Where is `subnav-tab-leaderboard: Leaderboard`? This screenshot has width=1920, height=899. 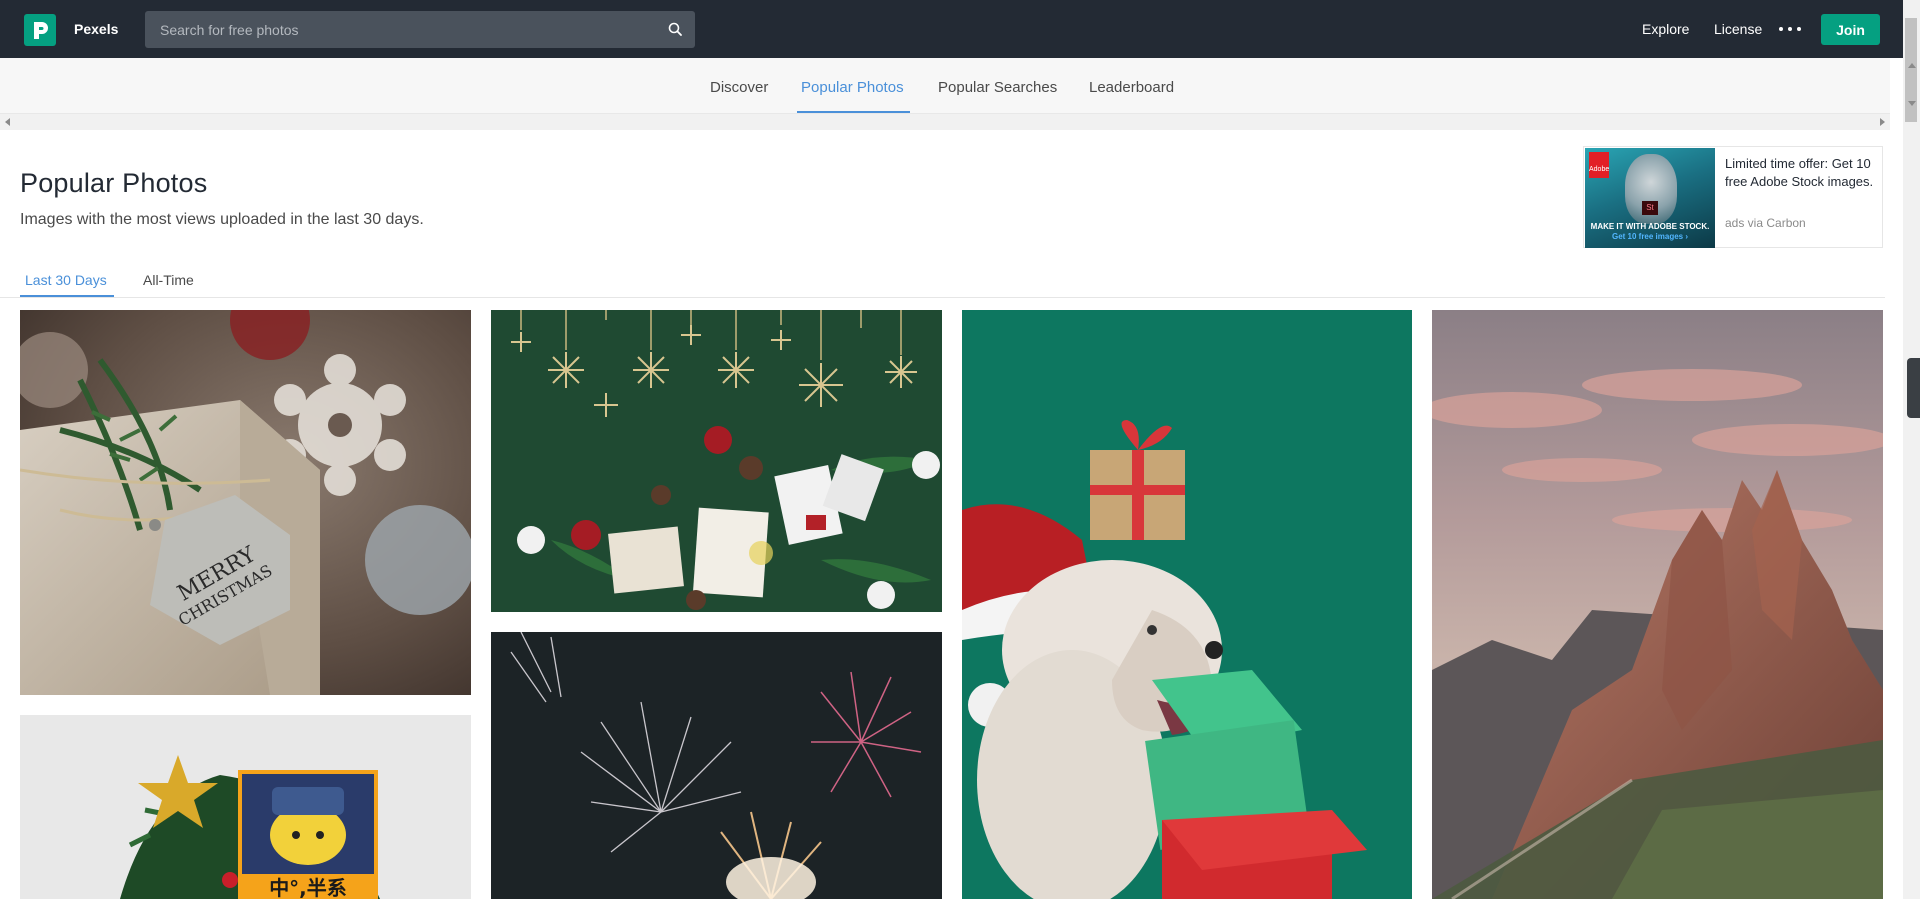
subnav-tab-leaderboard: Leaderboard is located at coordinates (1131, 87).